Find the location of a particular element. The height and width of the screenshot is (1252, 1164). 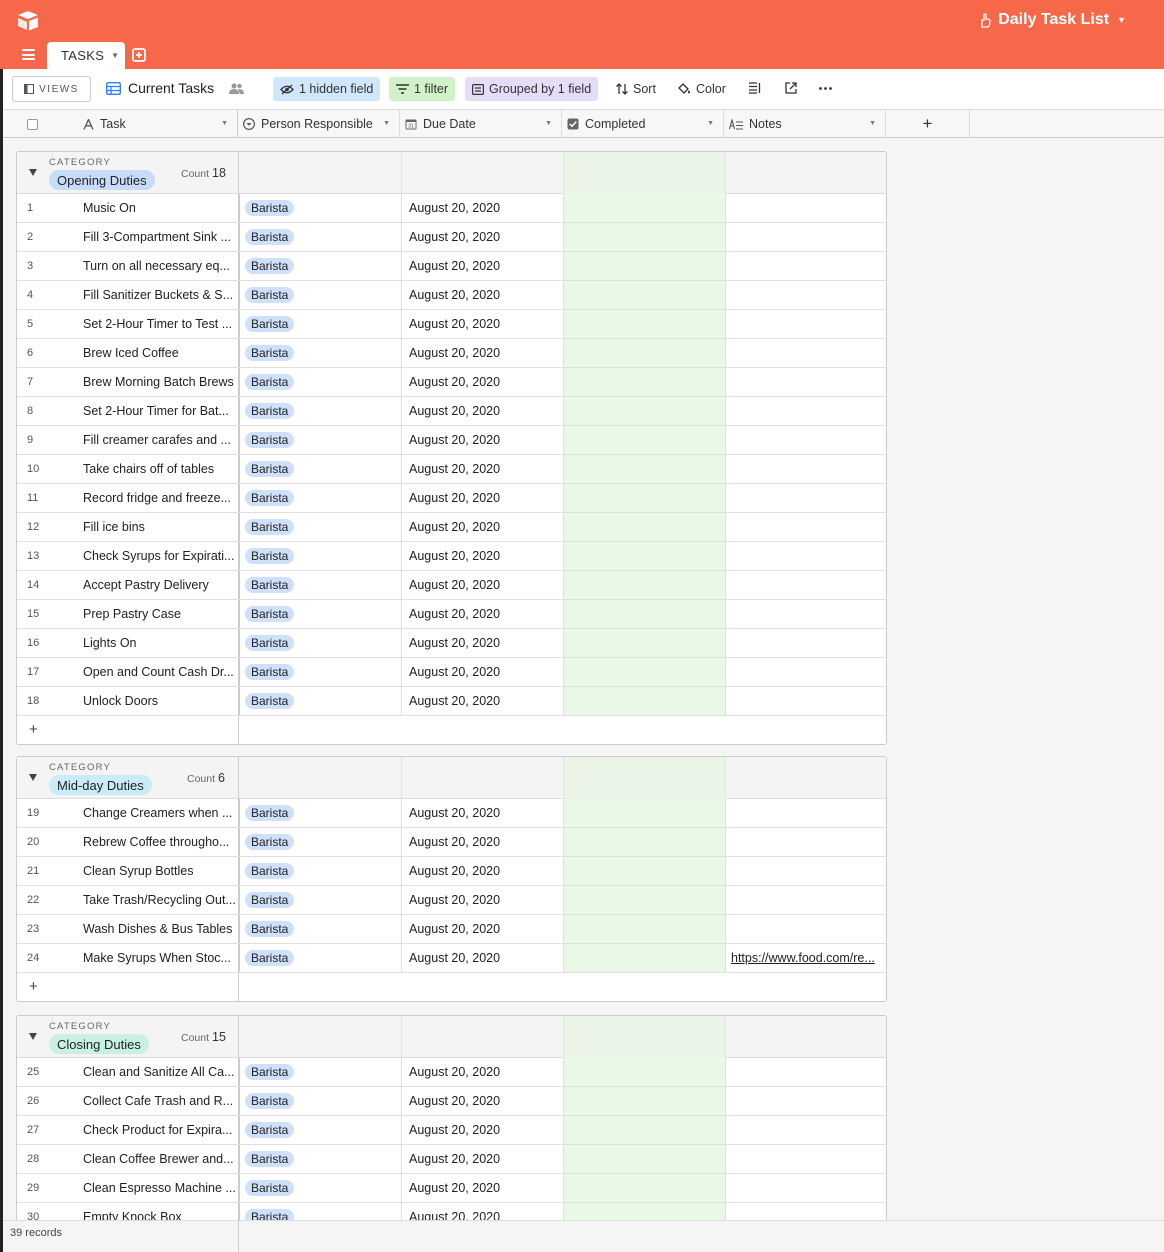

column-header-completed: Completed ▼ is located at coordinates (643, 124).